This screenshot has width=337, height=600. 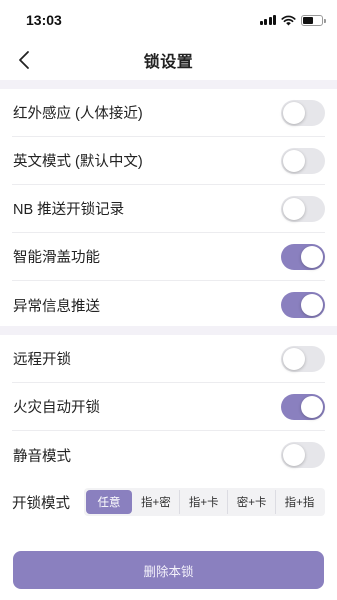 I want to click on setting-label: 智能滑盖功能, so click(x=56, y=258).